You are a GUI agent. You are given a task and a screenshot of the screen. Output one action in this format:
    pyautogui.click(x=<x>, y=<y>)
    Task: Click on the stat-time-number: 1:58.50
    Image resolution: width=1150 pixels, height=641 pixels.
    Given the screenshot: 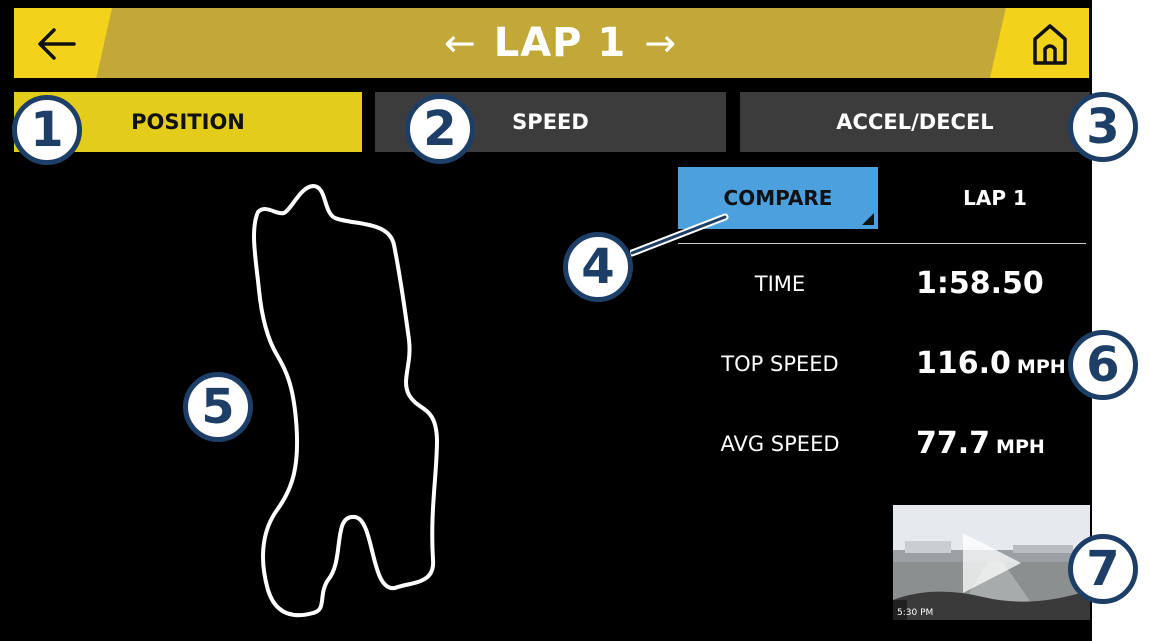 What is the action you would take?
    pyautogui.click(x=980, y=283)
    